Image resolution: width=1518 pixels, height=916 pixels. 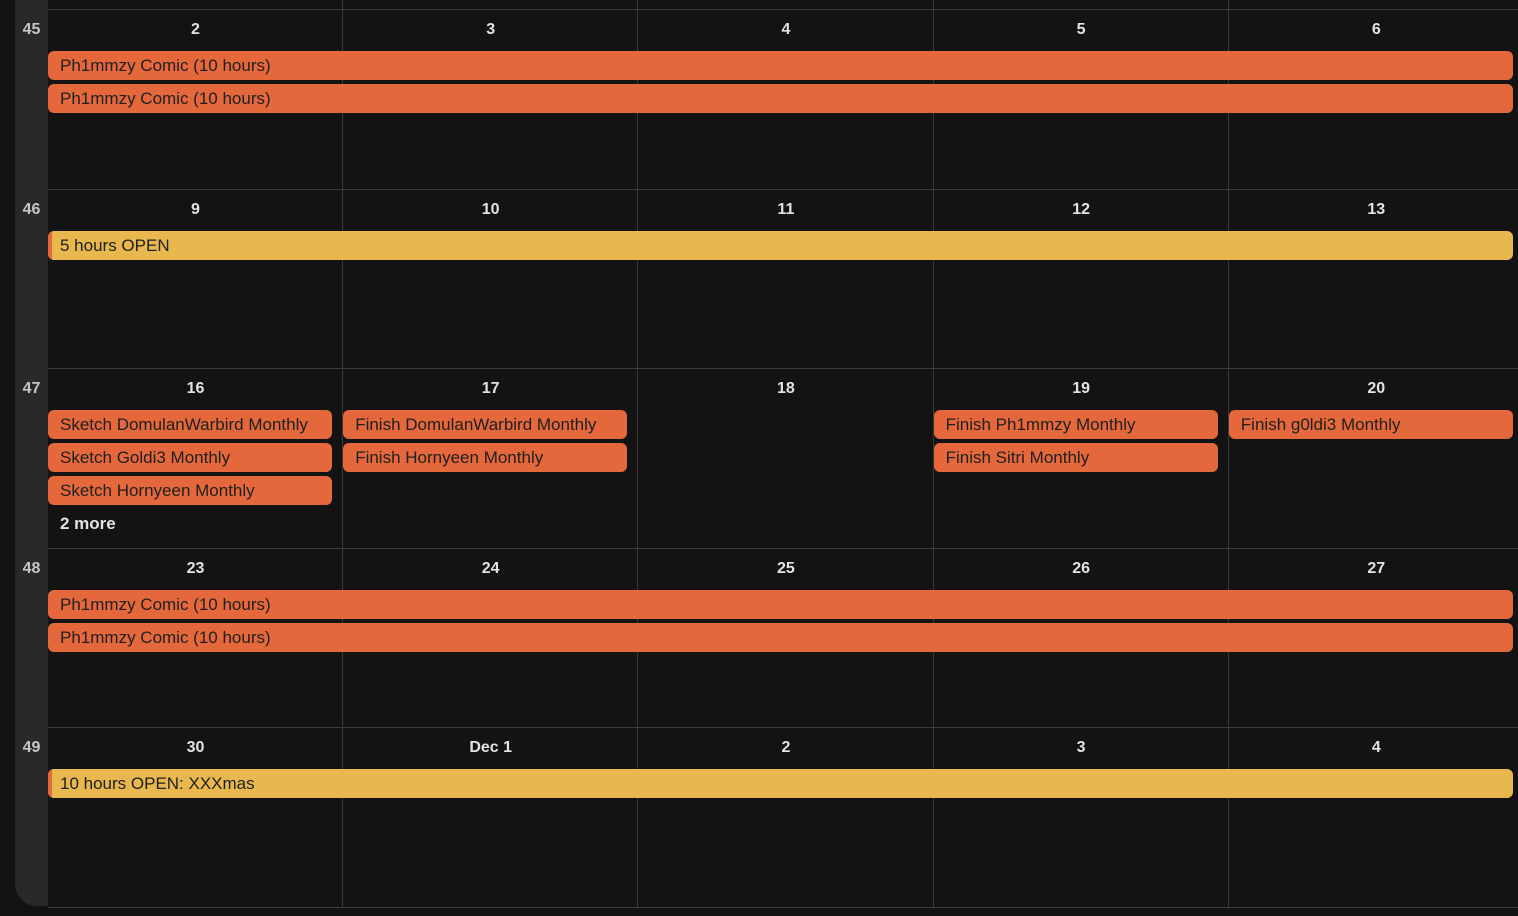 I want to click on week-number: 46, so click(x=31, y=210).